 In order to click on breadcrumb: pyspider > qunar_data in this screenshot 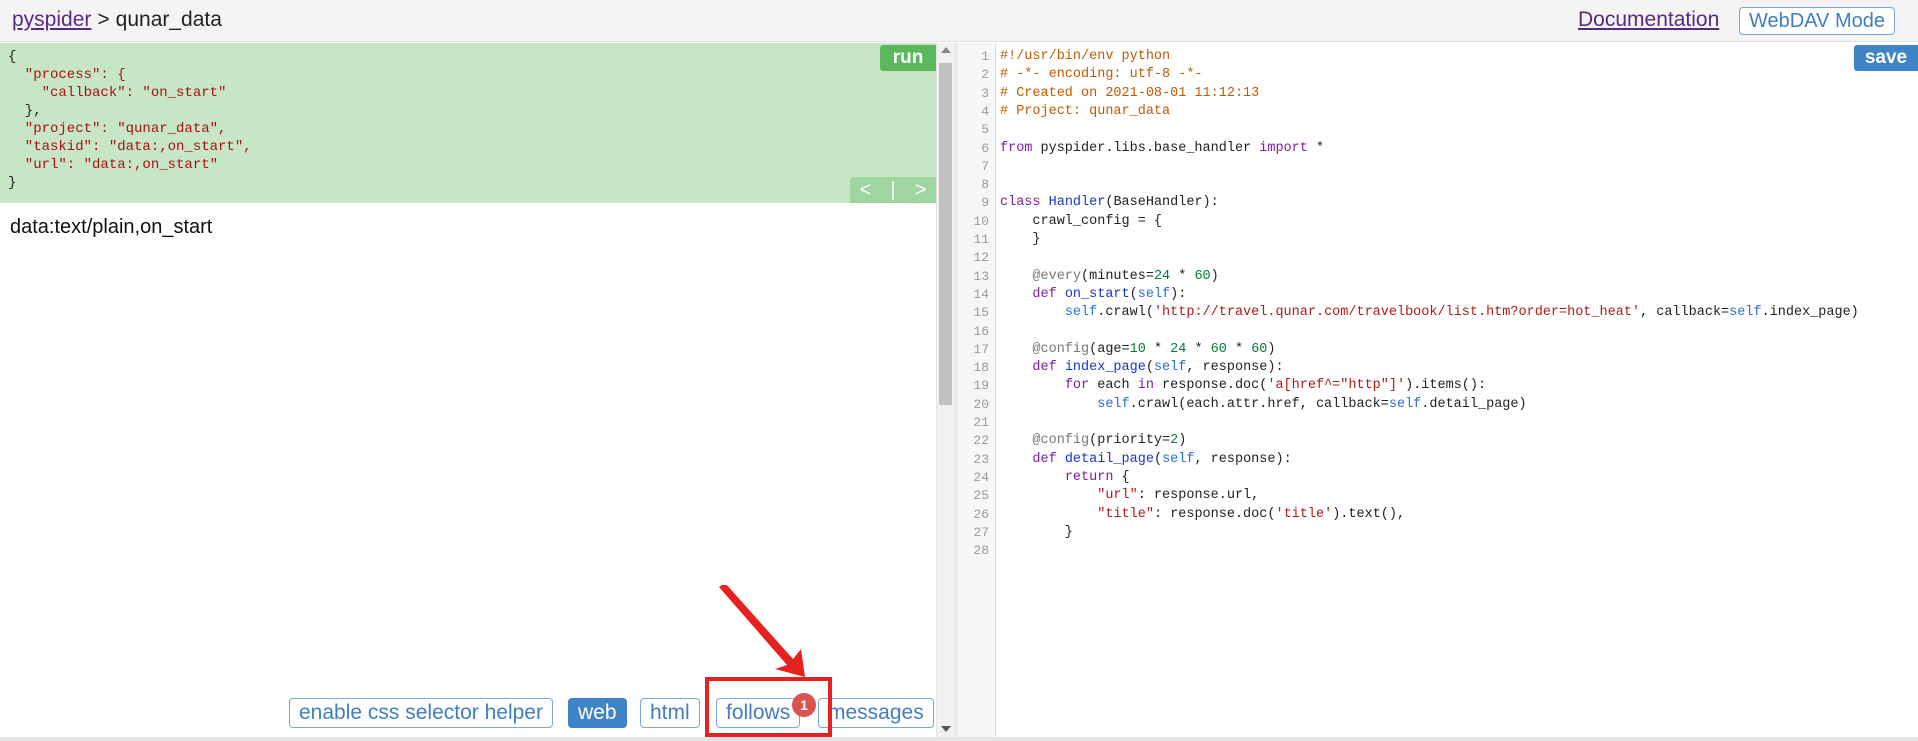, I will do `click(117, 20)`.